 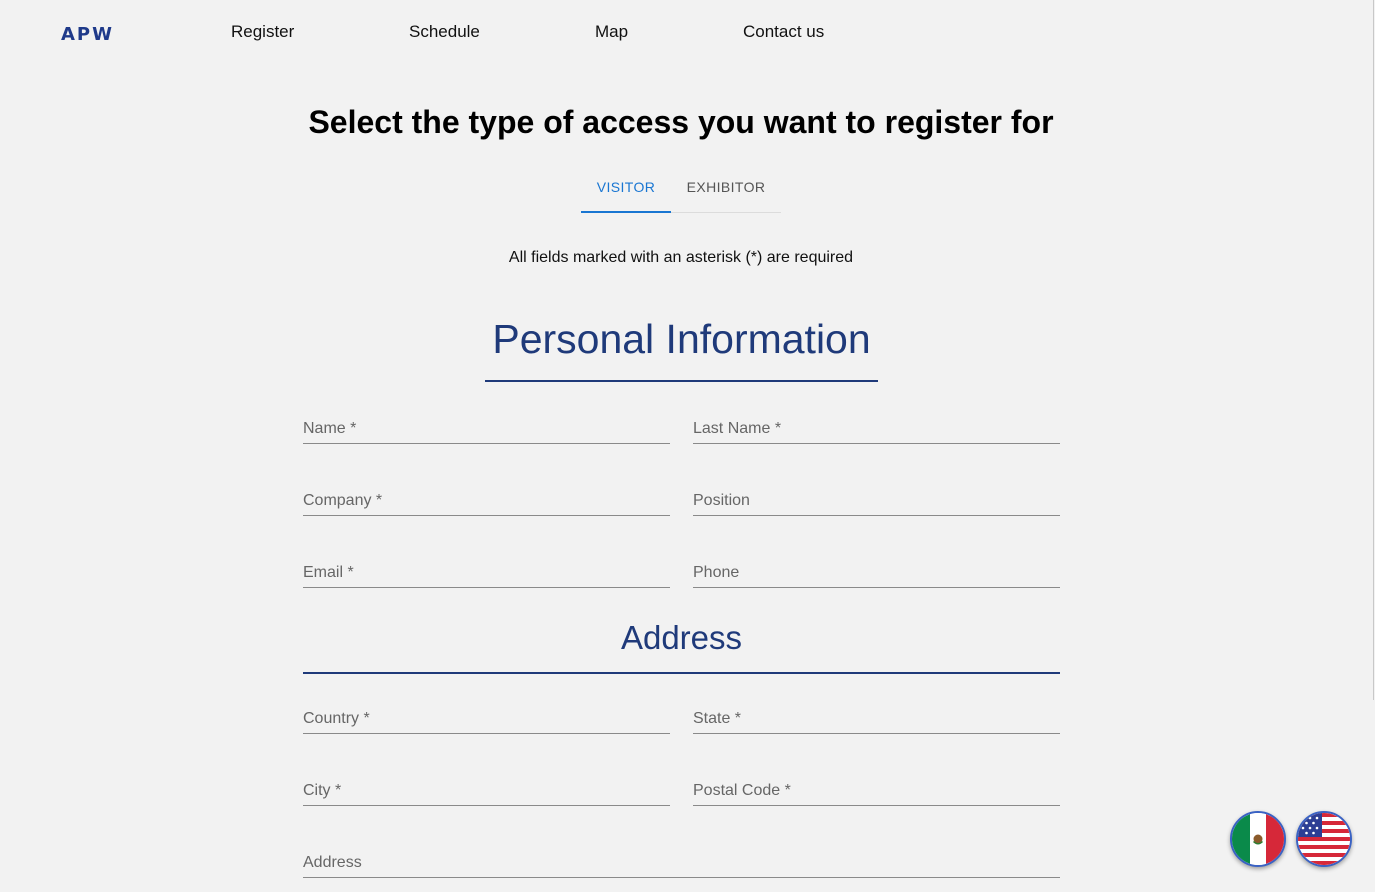 What do you see at coordinates (726, 189) in the screenshot?
I see `tab-exhibitor: EXHIBITOR` at bounding box center [726, 189].